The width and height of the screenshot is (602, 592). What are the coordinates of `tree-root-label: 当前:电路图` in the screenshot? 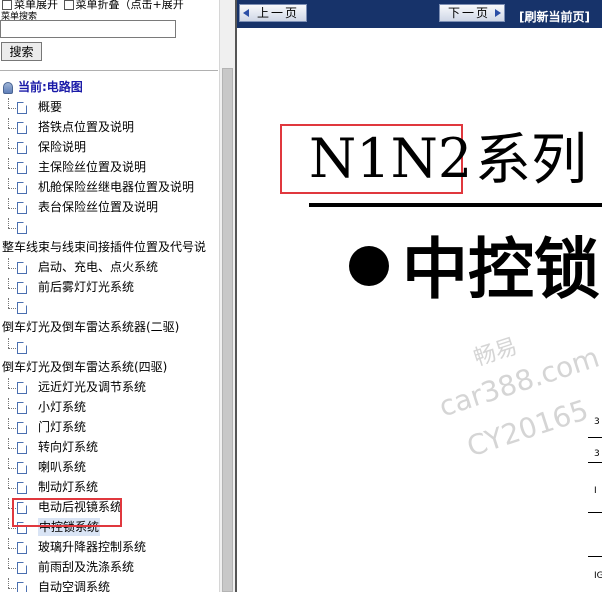 It's located at (50, 87).